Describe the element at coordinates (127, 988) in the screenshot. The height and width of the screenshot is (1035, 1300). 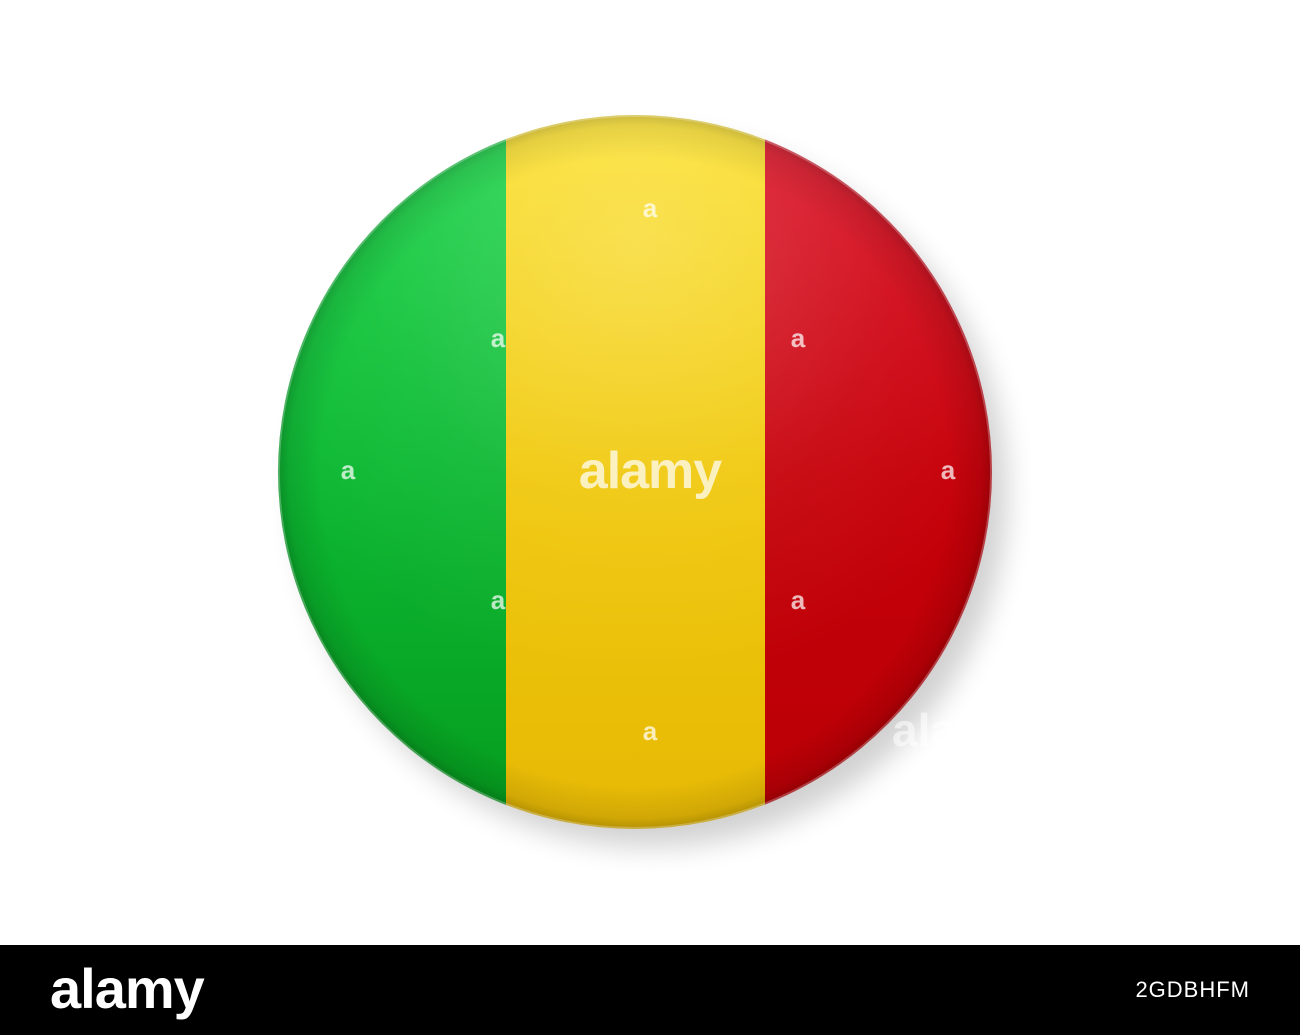
I see `footer-logo: alamy` at that location.